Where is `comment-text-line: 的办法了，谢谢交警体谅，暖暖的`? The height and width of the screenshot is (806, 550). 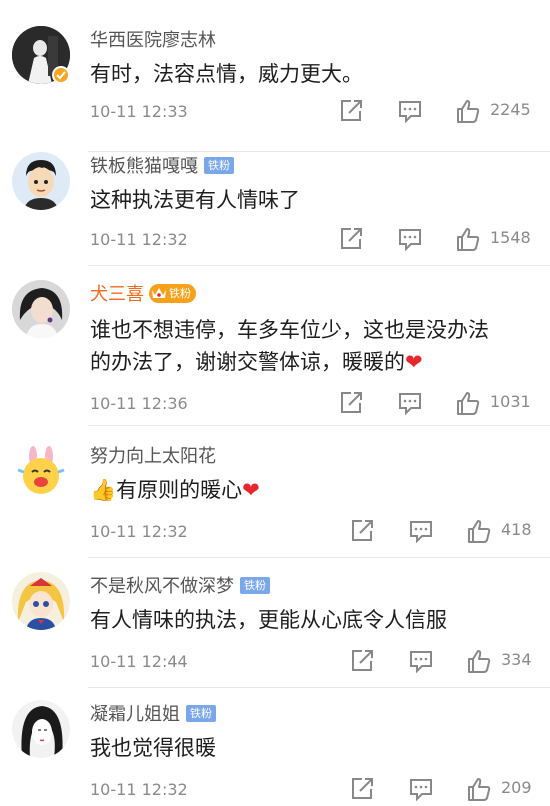
comment-text-line: 的办法了，谢谢交警体谅，暖暖的 is located at coordinates (247, 362).